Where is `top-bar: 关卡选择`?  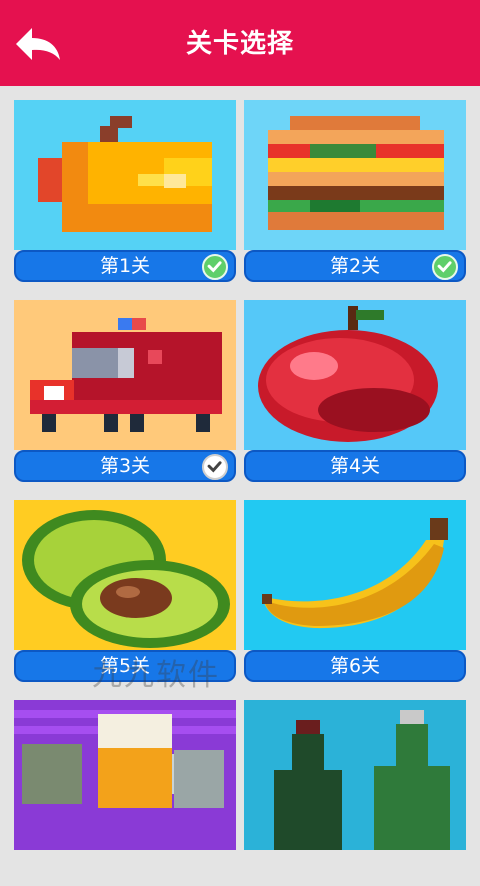 top-bar: 关卡选择 is located at coordinates (240, 43).